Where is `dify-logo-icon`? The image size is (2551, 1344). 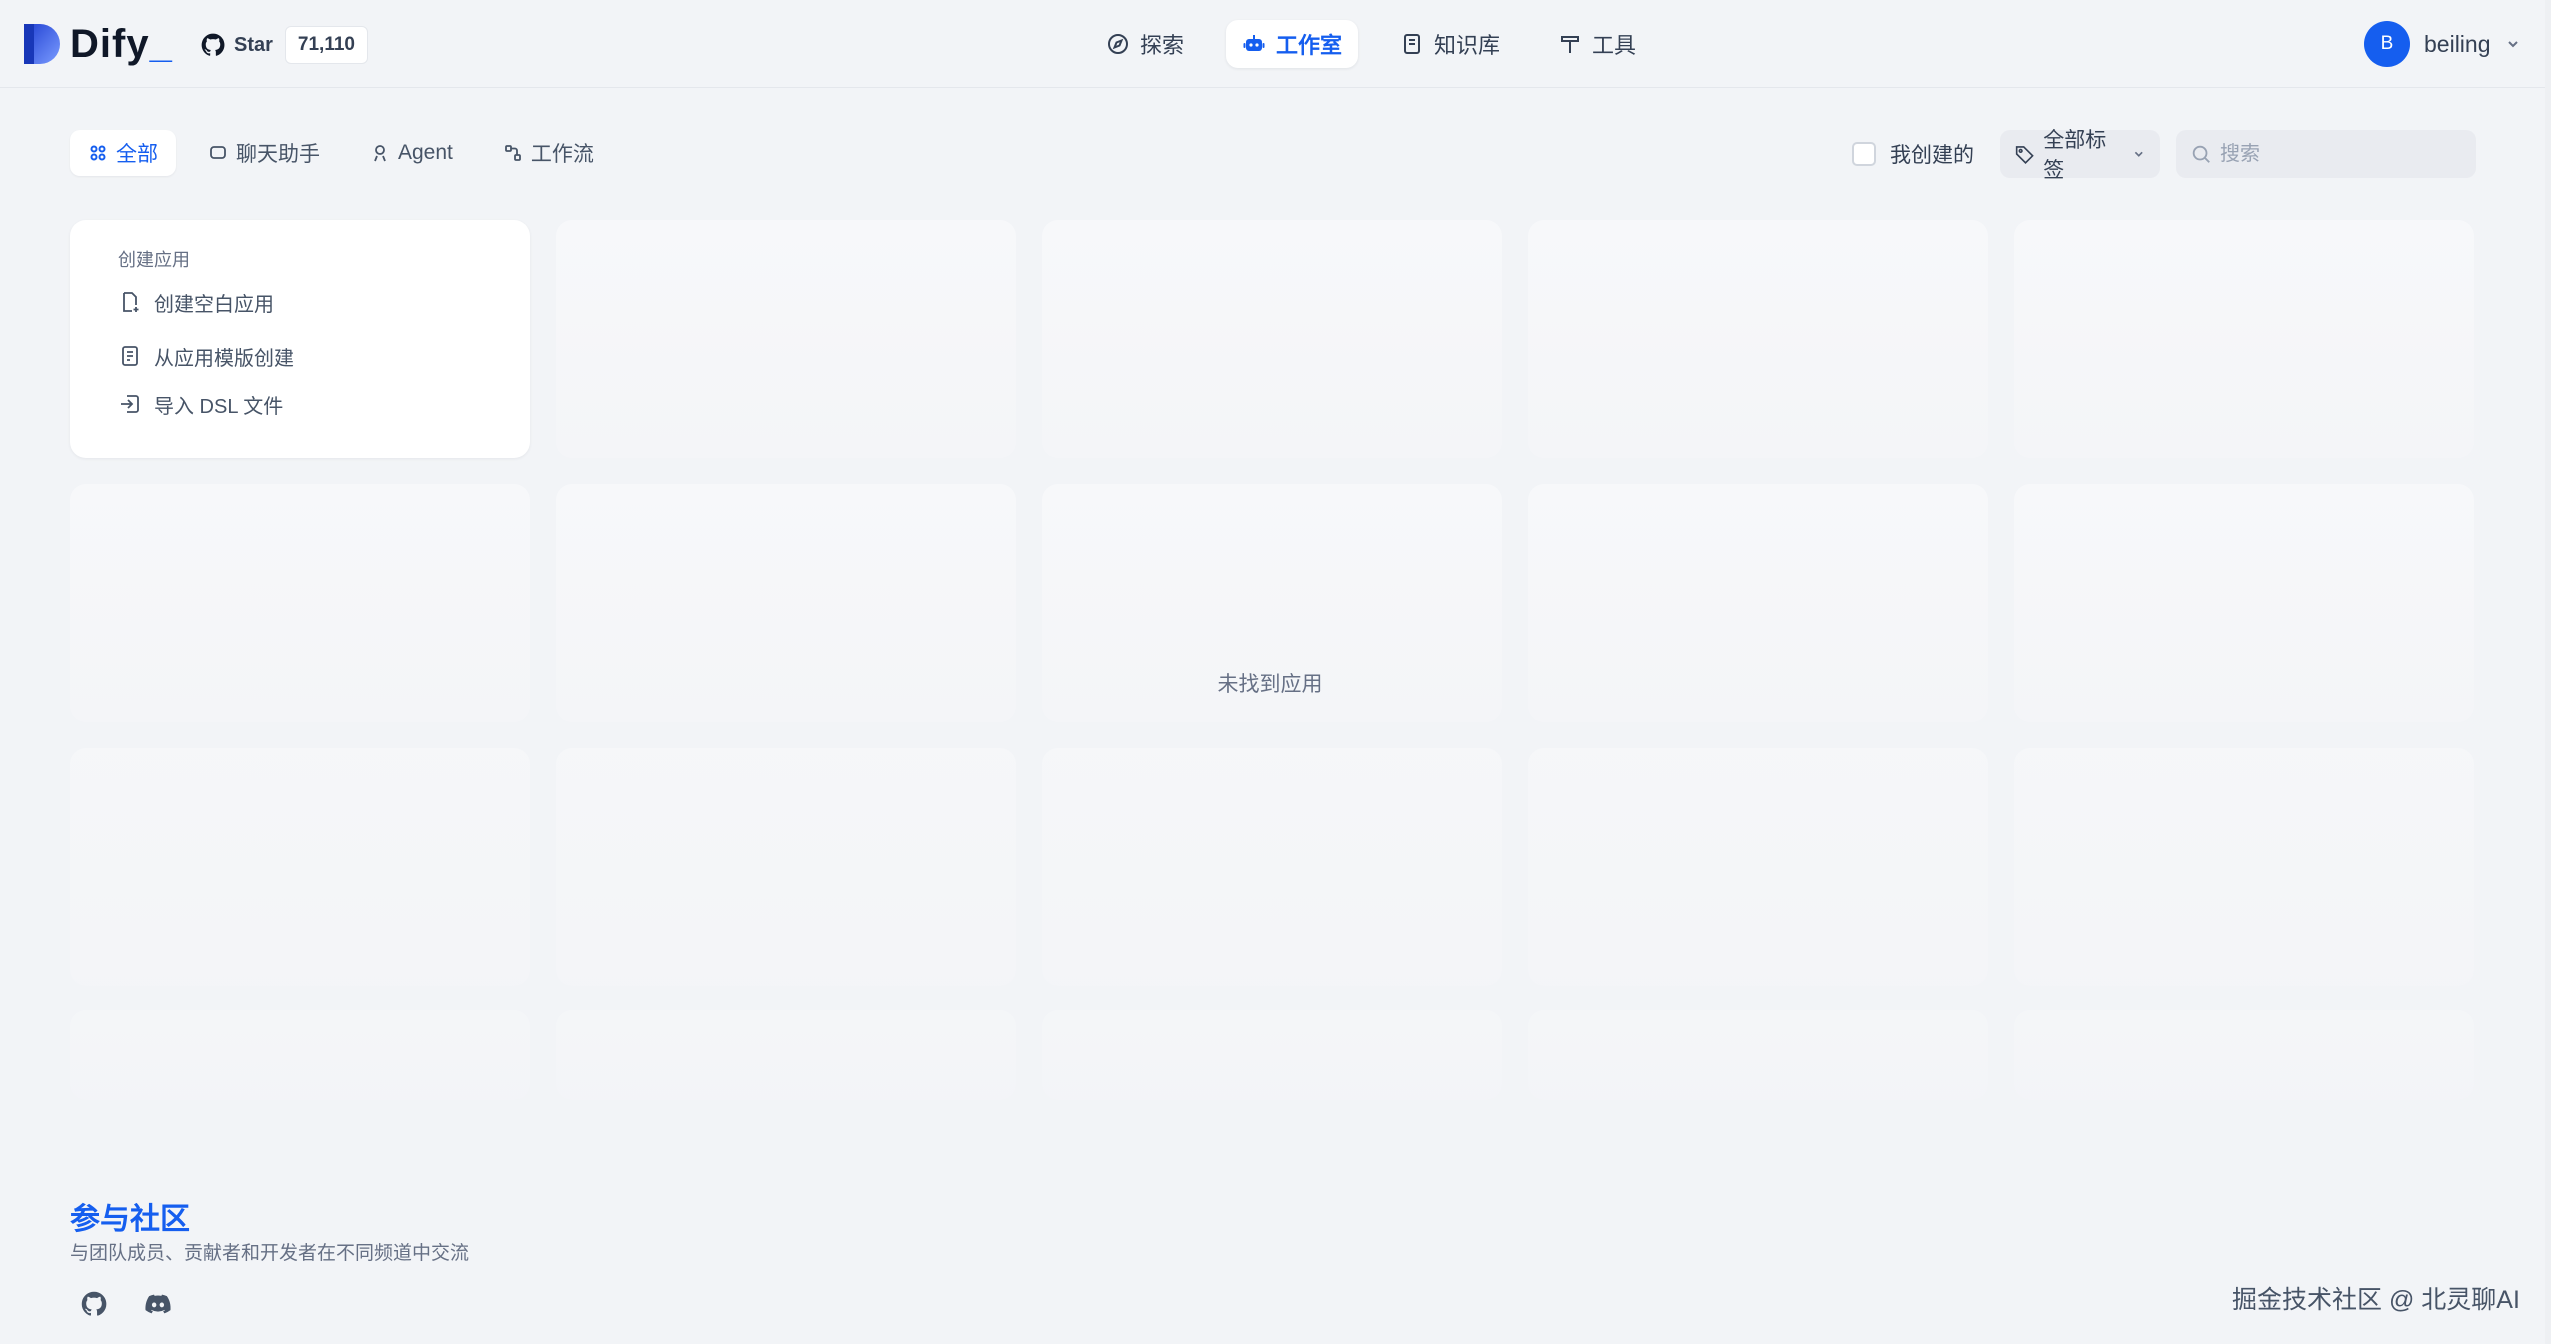 dify-logo-icon is located at coordinates (42, 44).